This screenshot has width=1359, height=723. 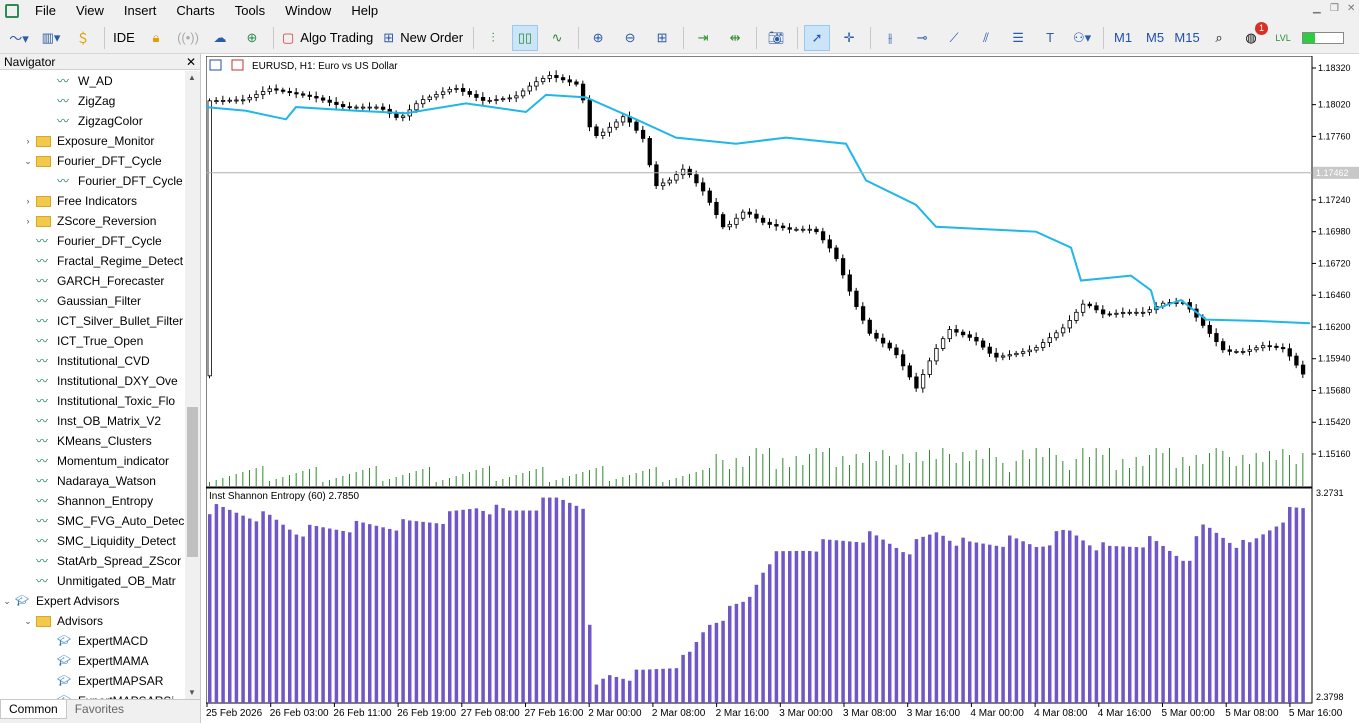 What do you see at coordinates (630, 38) in the screenshot?
I see `zoom-out-icon: ⊖` at bounding box center [630, 38].